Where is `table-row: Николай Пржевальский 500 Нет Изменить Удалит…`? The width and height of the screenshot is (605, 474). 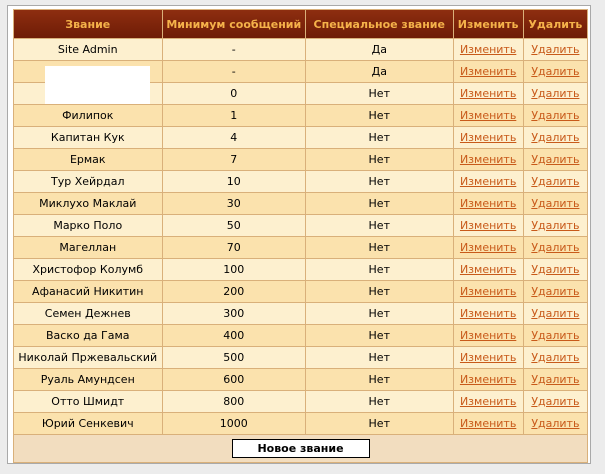
table-row: Николай Пржевальский 500 Нет Изменить Удалит… is located at coordinates (300, 357).